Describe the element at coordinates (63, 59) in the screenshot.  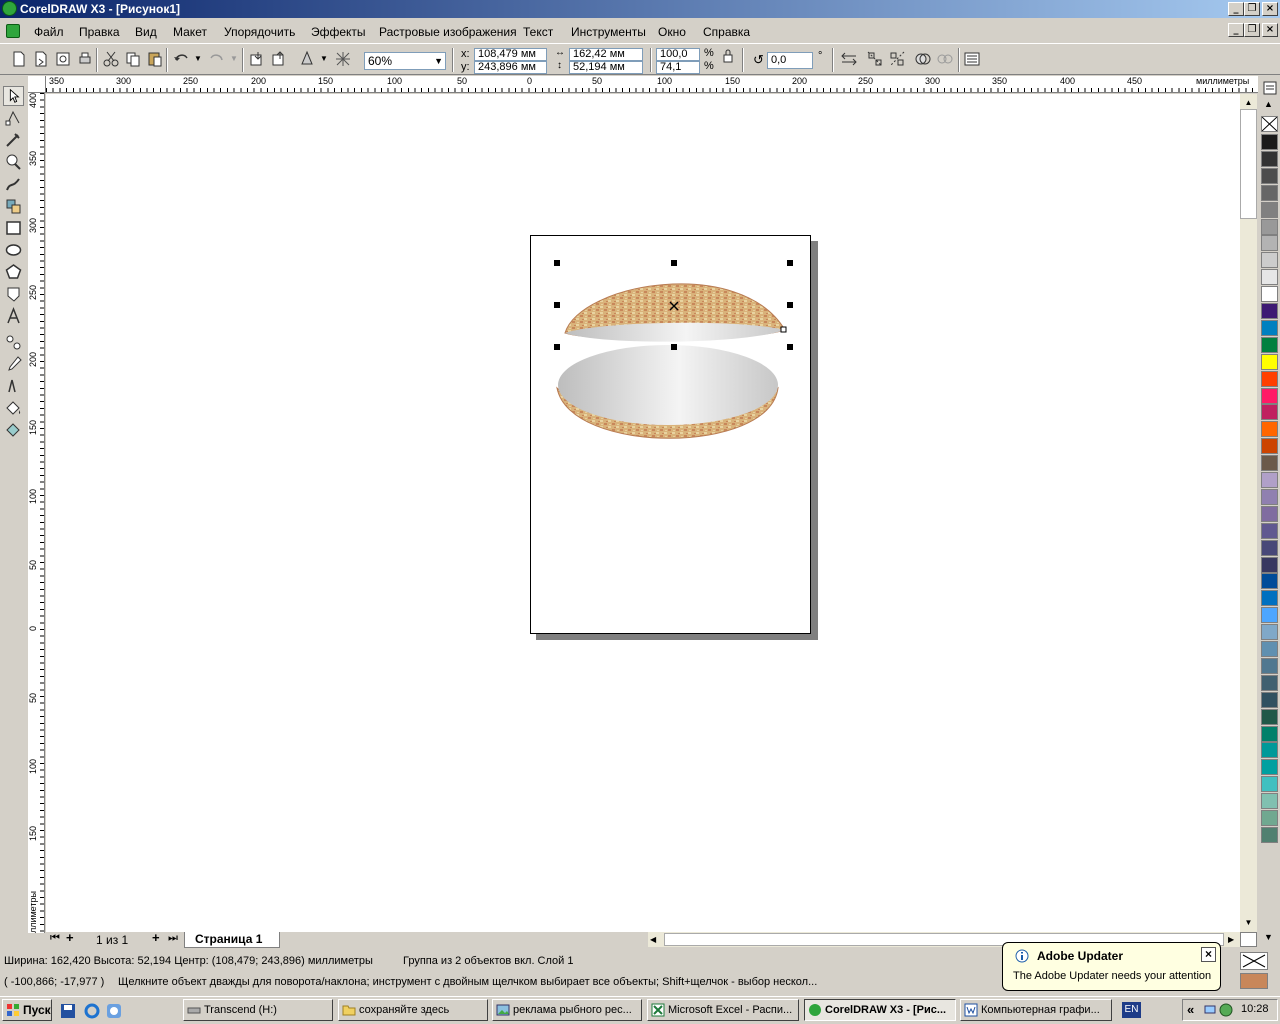
I see `save-icon` at that location.